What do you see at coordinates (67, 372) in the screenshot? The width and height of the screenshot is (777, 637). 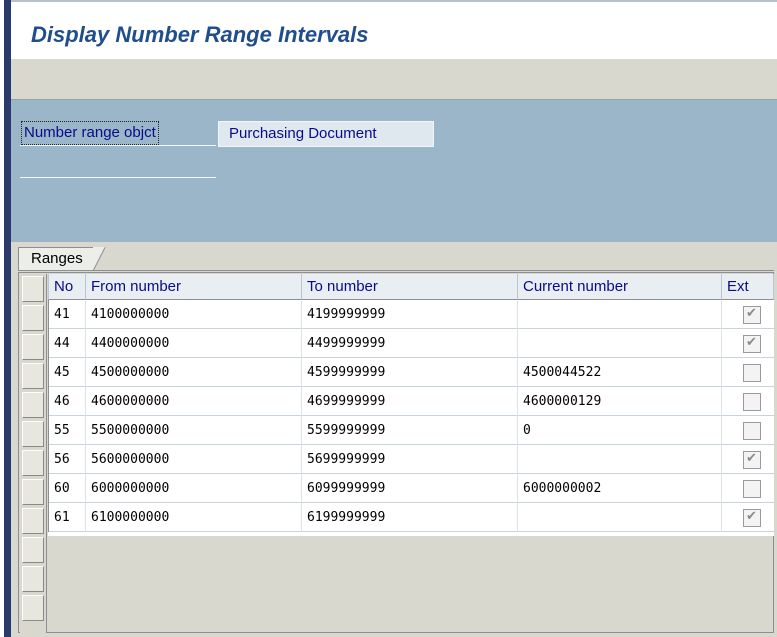 I see `cell-no: 45` at bounding box center [67, 372].